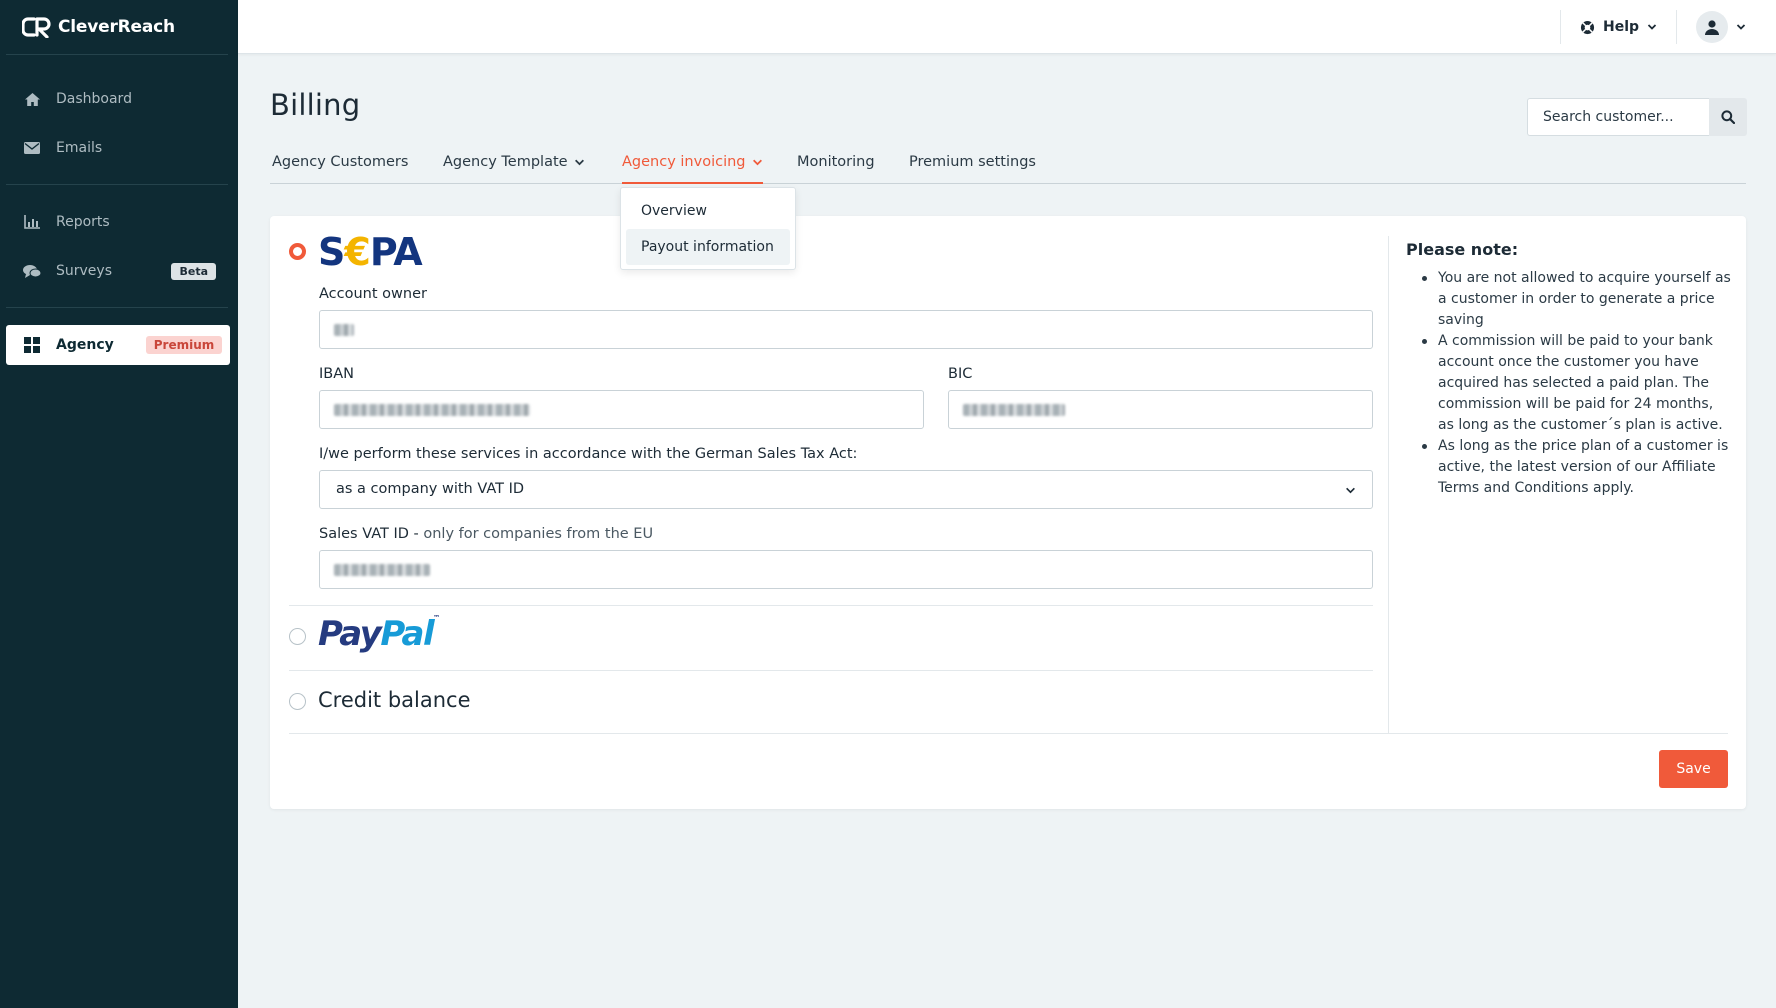 This screenshot has width=1776, height=1008. I want to click on note-title: Please note:, so click(1462, 249).